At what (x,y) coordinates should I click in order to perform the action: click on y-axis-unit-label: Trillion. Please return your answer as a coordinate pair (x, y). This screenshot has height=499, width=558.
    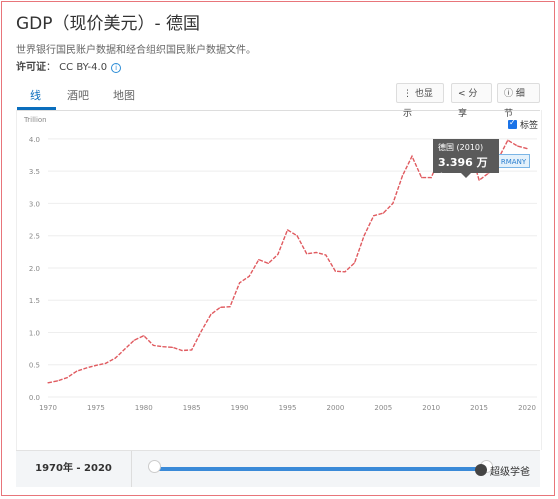
    Looking at the image, I should click on (35, 120).